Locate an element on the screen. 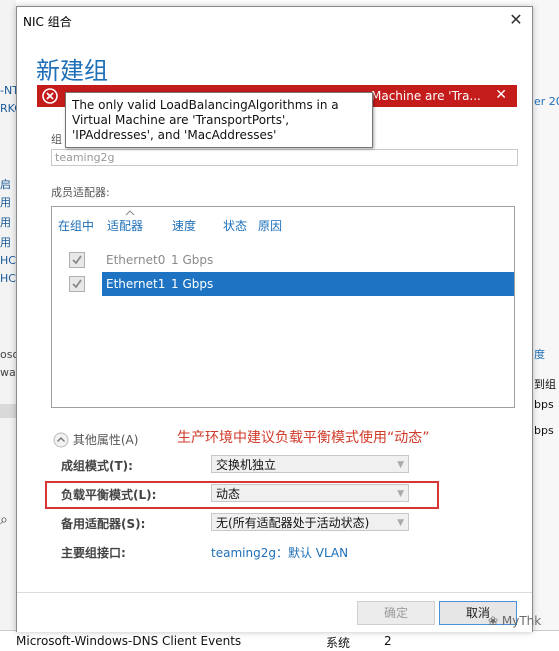 The width and height of the screenshot is (559, 651). sort-up-icon is located at coordinates (130, 213).